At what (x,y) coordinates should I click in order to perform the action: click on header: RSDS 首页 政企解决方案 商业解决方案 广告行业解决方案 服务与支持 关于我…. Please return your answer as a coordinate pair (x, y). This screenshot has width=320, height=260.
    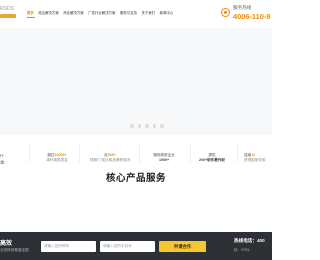
    Looking at the image, I should click on (136, 14).